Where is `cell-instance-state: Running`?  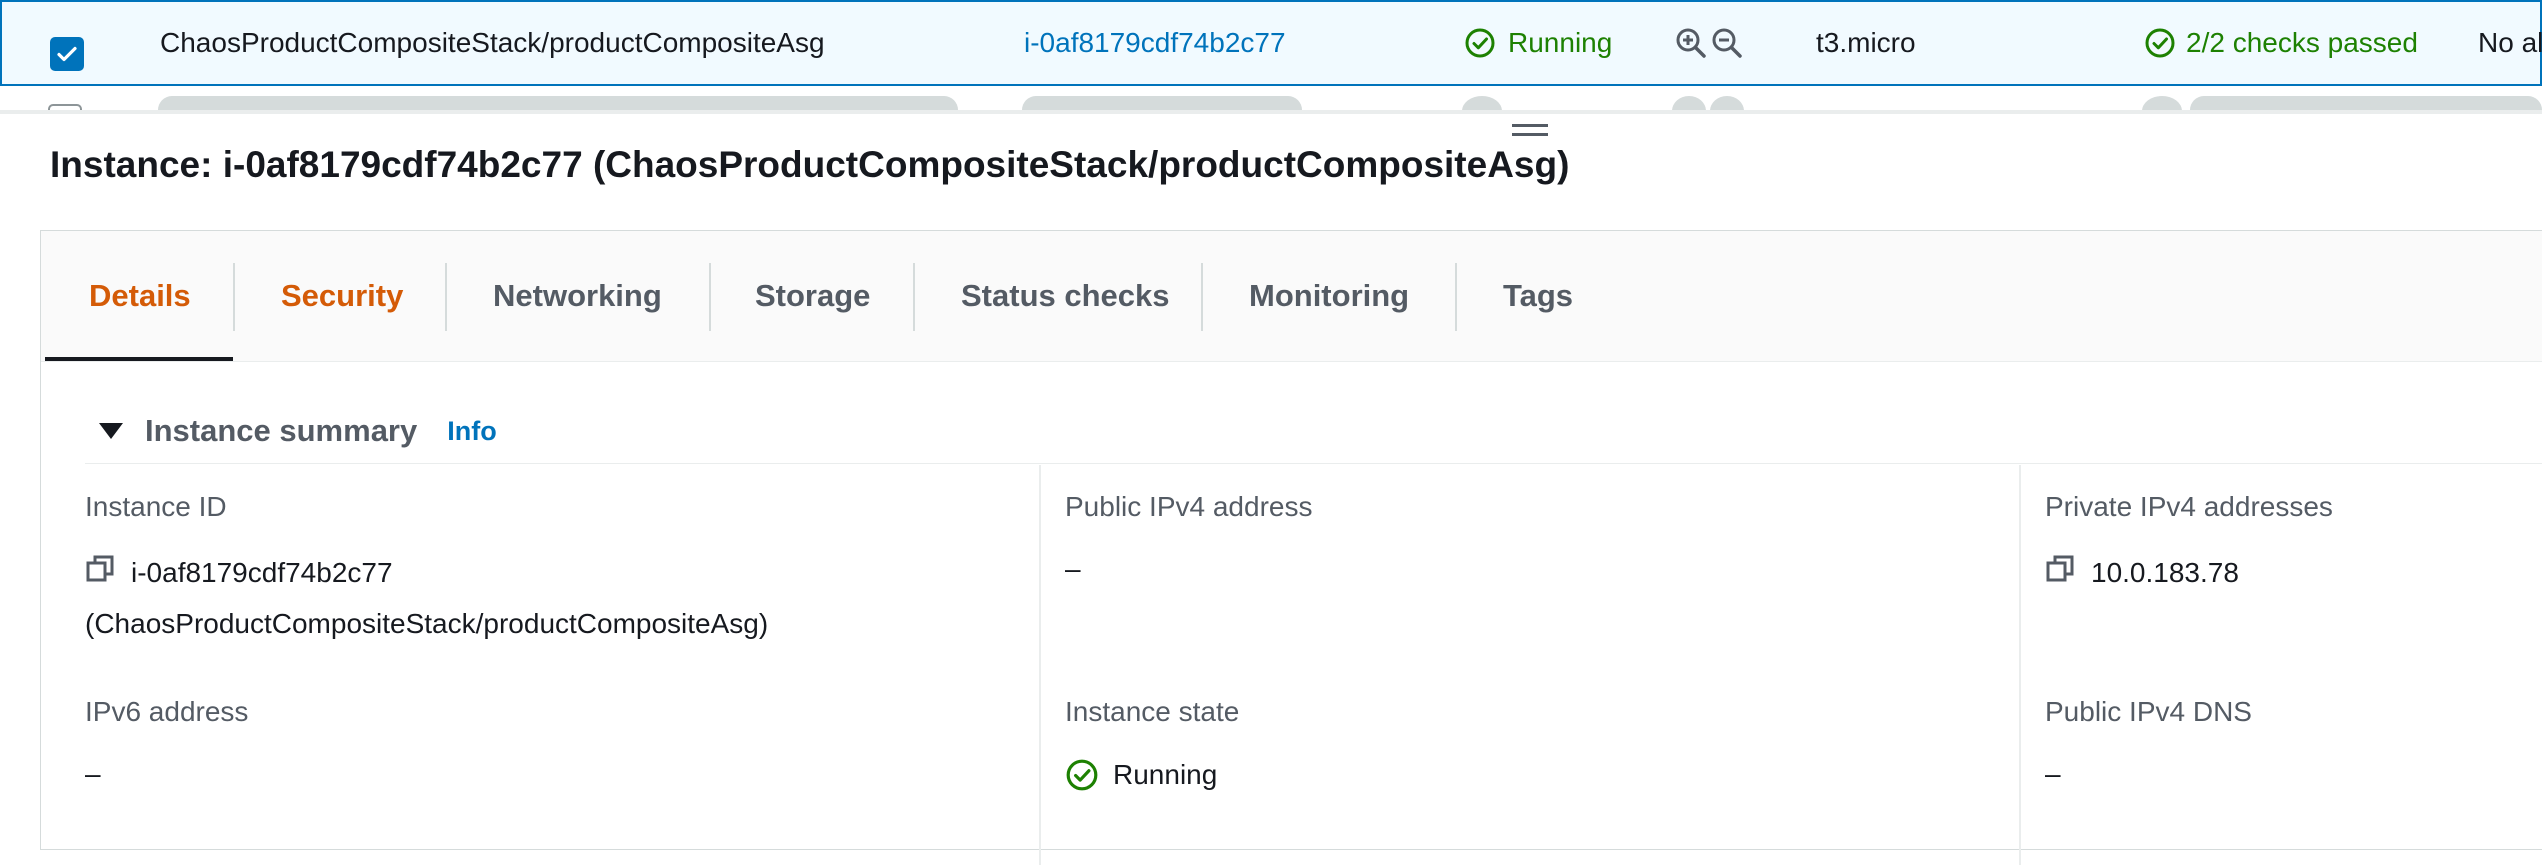
cell-instance-state: Running is located at coordinates (1538, 43).